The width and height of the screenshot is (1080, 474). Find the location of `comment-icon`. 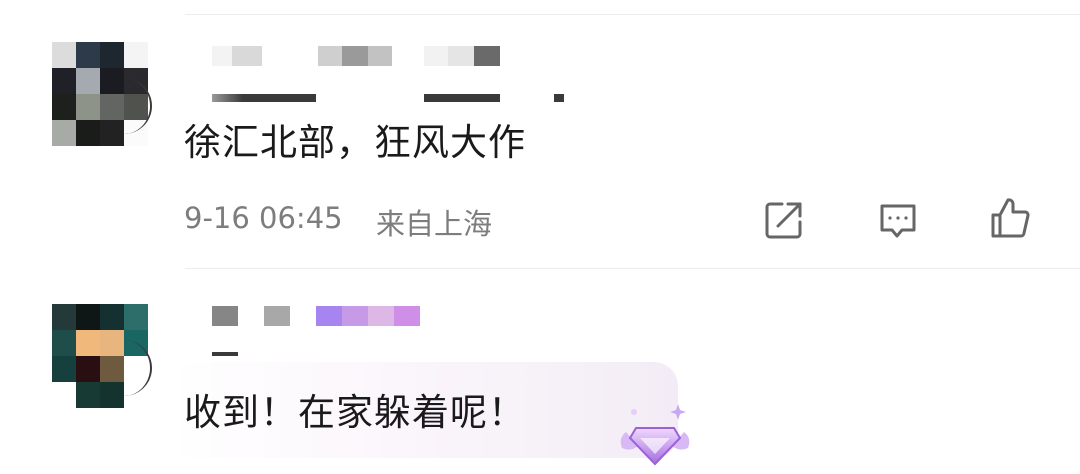

comment-icon is located at coordinates (898, 221).